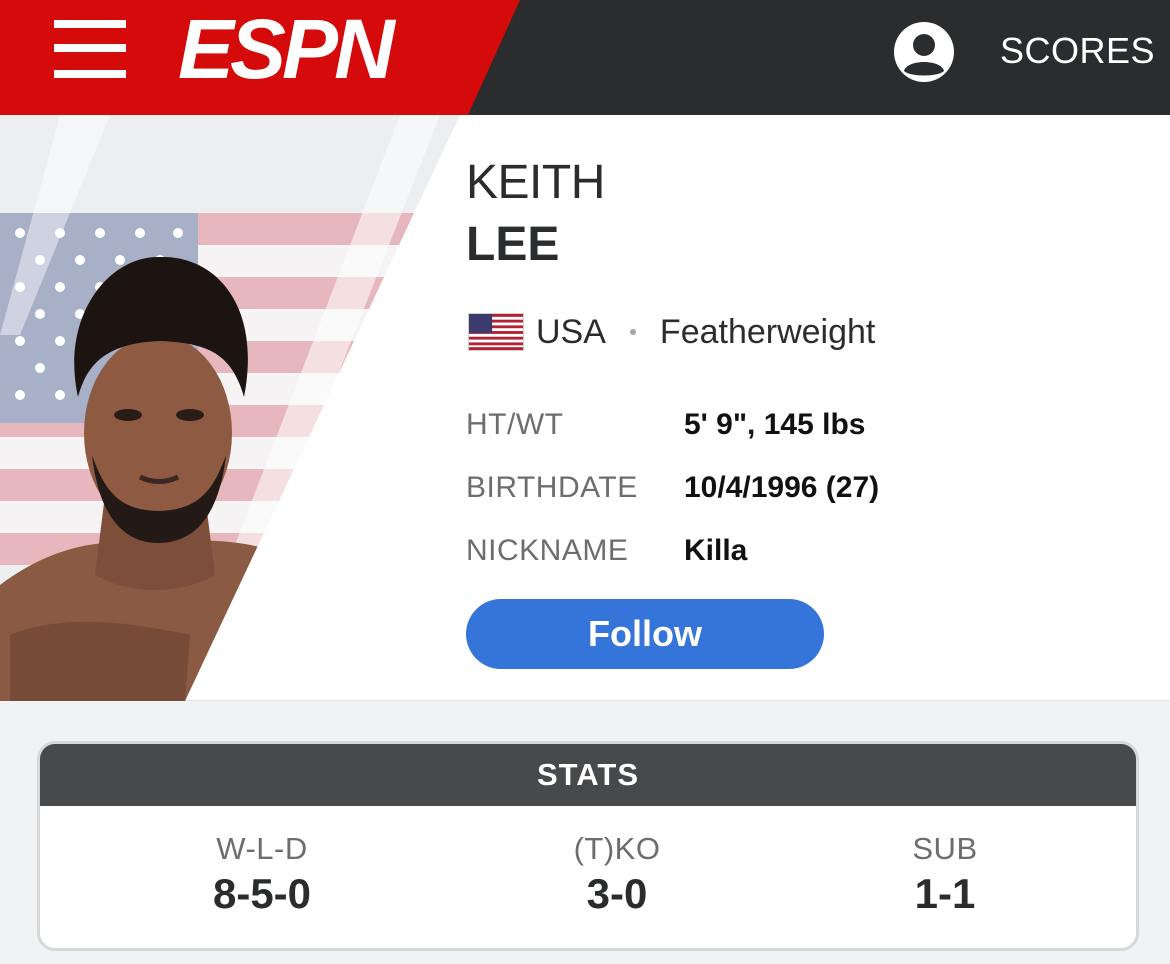 The image size is (1170, 964). I want to click on stat-label: SUB, so click(945, 848).